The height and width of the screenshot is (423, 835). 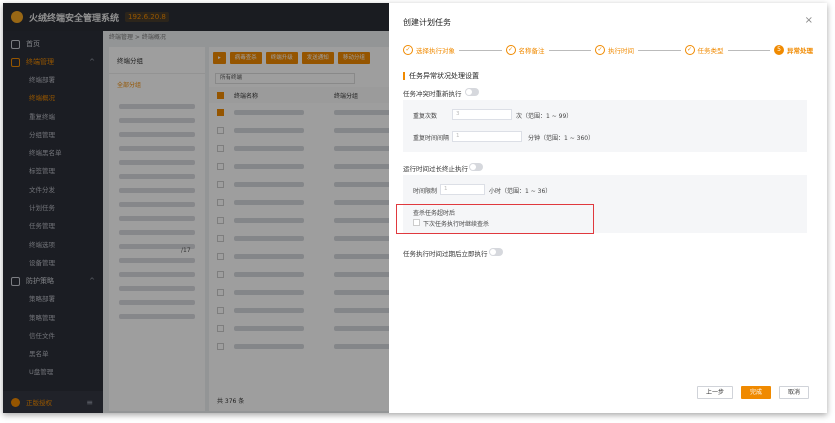 I want to click on step-1: ✓ 选择执行对象, so click(x=429, y=50).